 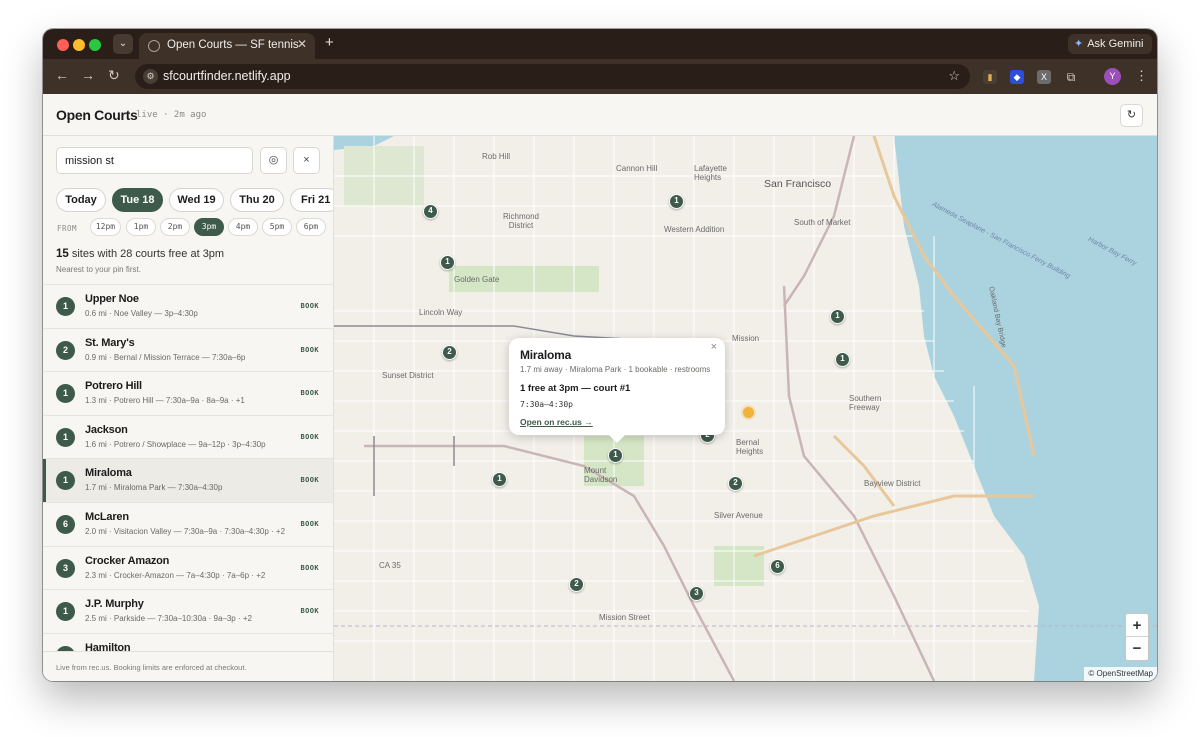 I want to click on label-mission: Mission, so click(x=746, y=338).